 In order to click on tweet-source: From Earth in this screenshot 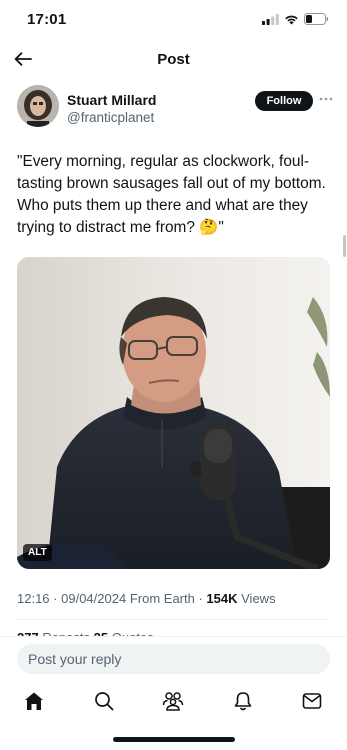, I will do `click(162, 598)`.